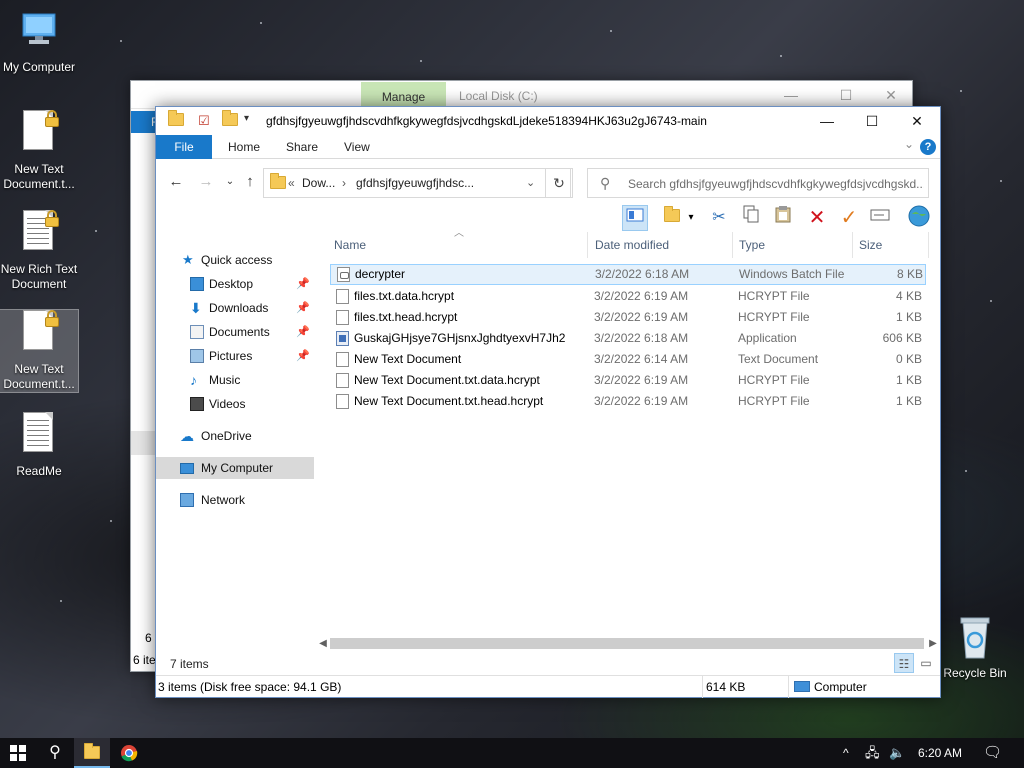 The image size is (1024, 768). What do you see at coordinates (184, 147) in the screenshot?
I see `tab-file: File` at bounding box center [184, 147].